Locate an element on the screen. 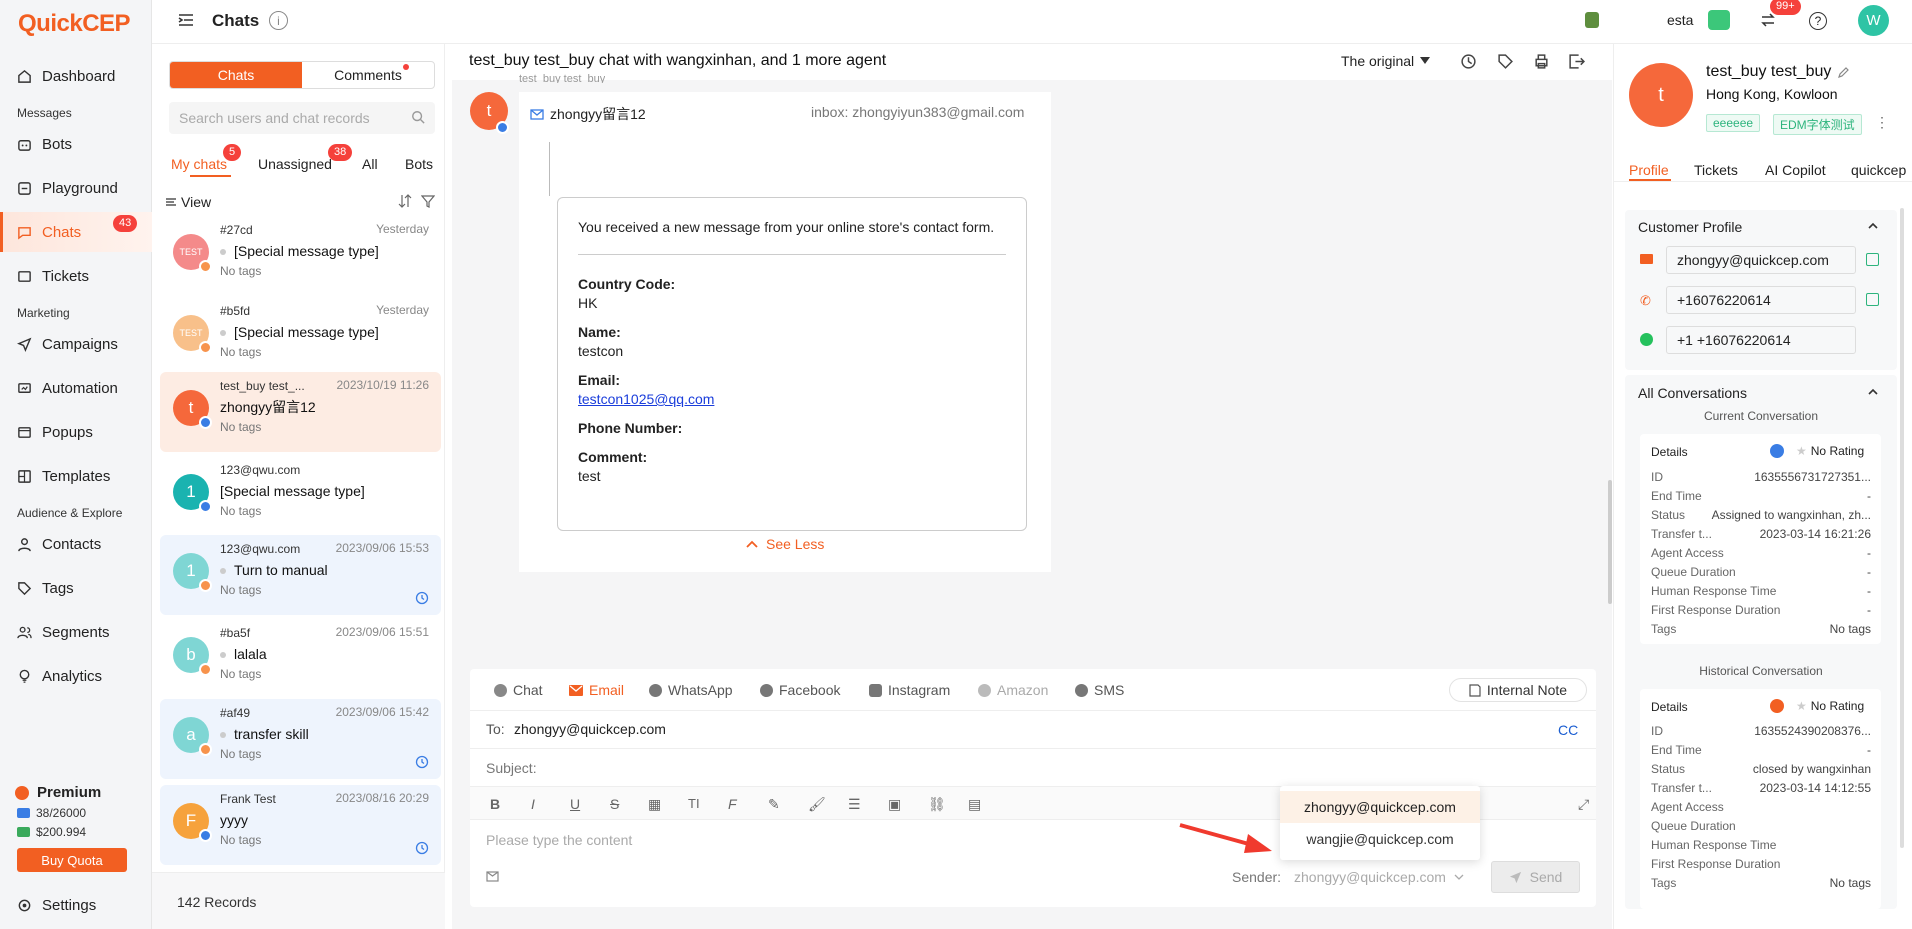 This screenshot has height=929, width=1912. profile-tag: eeeeee is located at coordinates (1733, 123).